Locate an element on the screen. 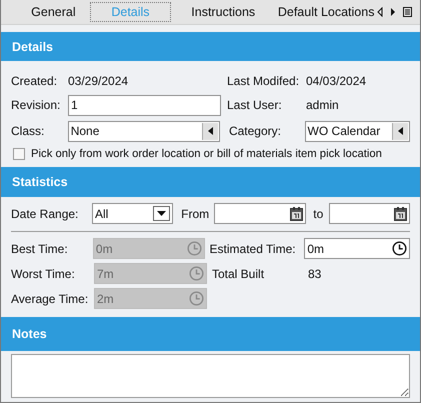  field-label: Revision: is located at coordinates (36, 105).